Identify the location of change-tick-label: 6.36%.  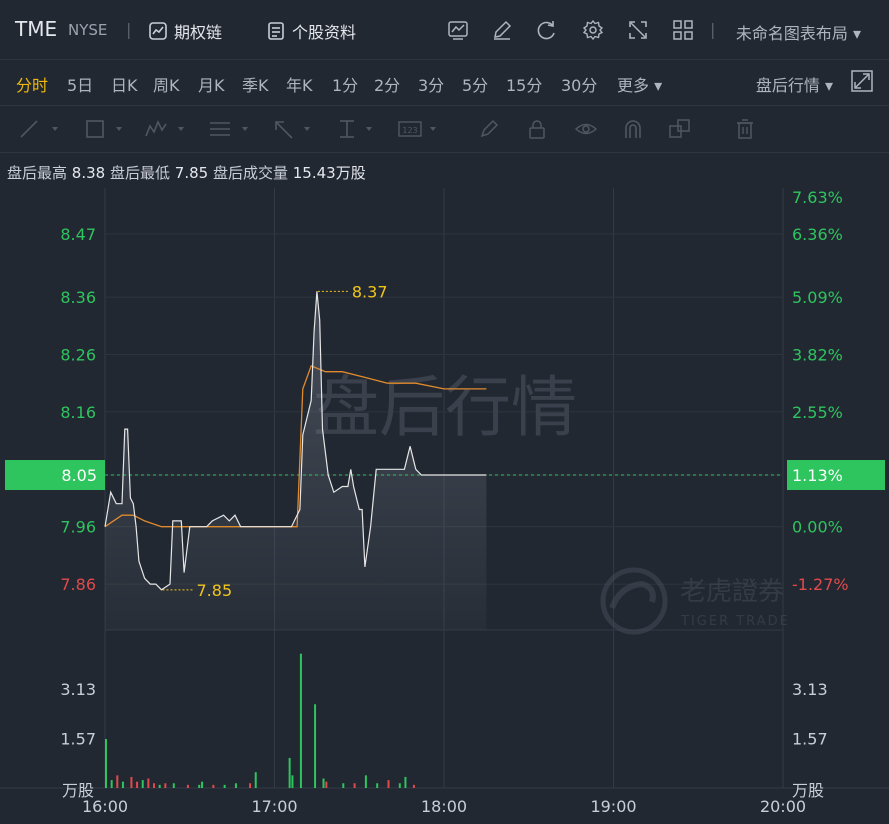
(817, 234).